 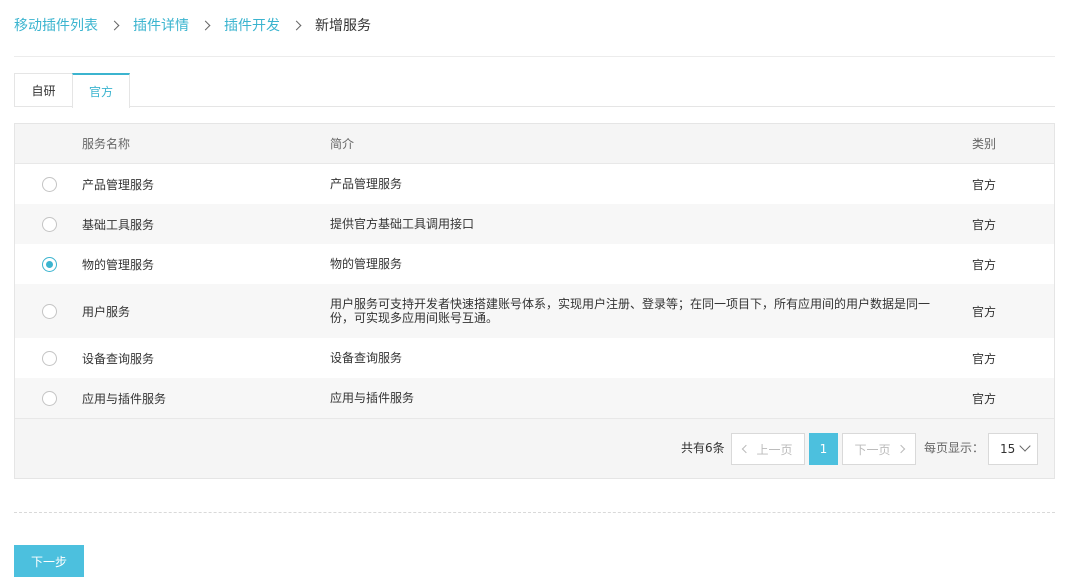 What do you see at coordinates (984, 144) in the screenshot?
I see `header-category: 类别` at bounding box center [984, 144].